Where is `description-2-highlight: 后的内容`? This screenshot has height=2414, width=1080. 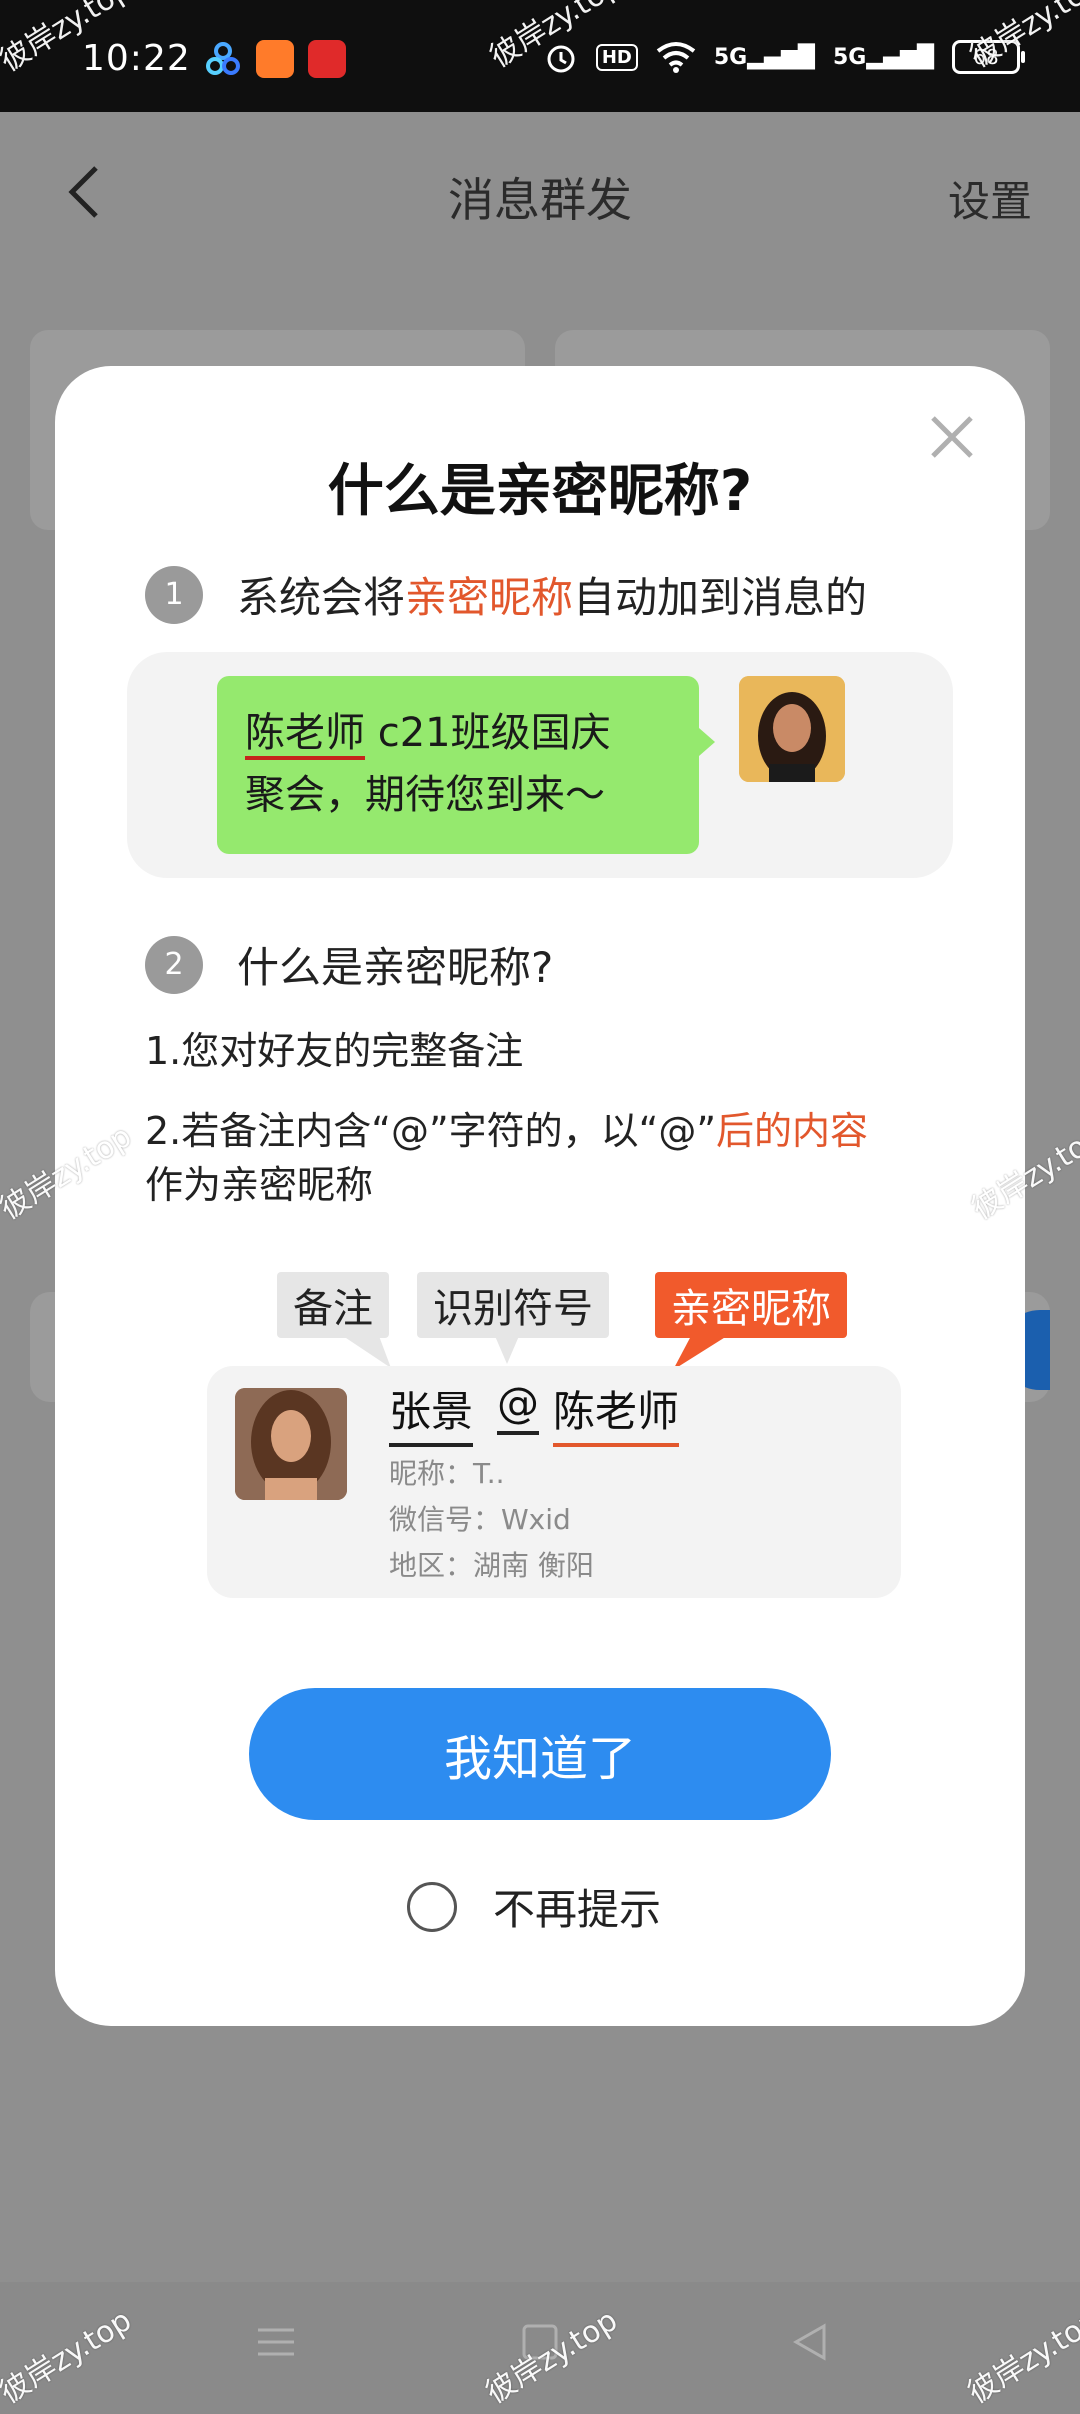 description-2-highlight: 后的内容 is located at coordinates (792, 1131).